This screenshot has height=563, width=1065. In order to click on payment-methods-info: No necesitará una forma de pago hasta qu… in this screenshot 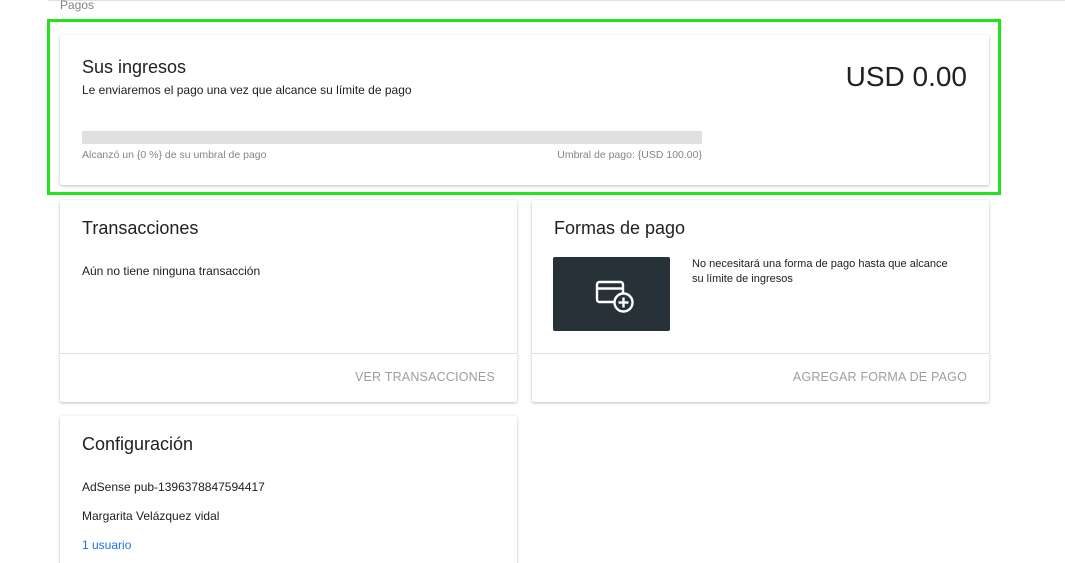, I will do `click(820, 271)`.